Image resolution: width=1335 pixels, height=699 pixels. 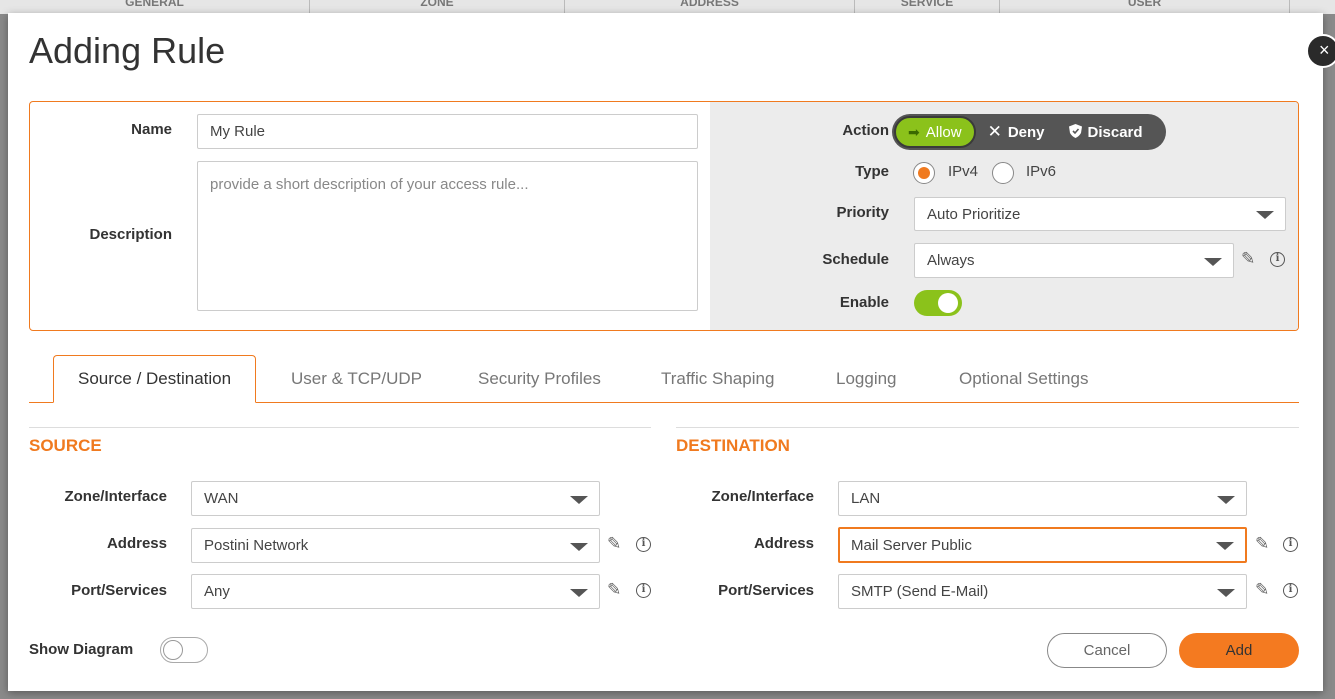 I want to click on destination-port-label: Port/Services, so click(x=766, y=590).